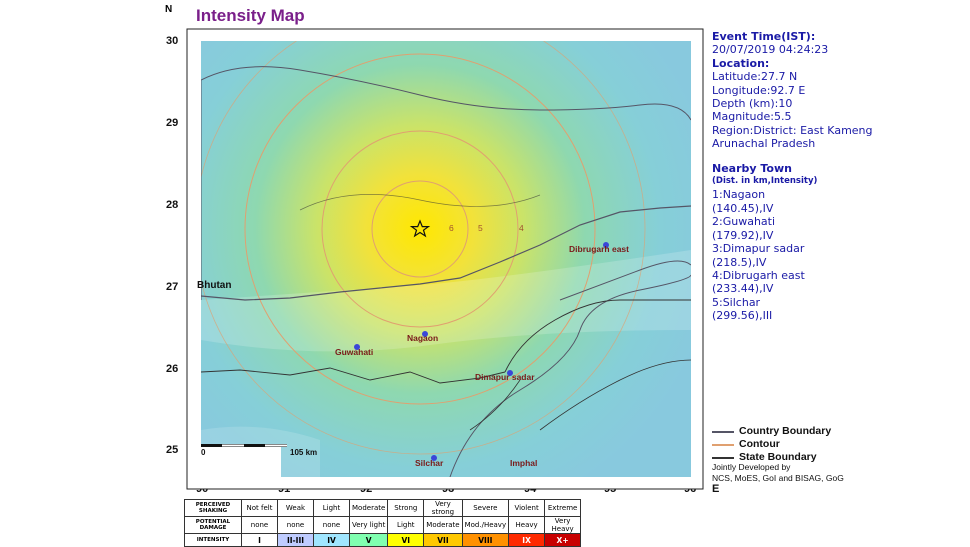 Image resolution: width=970 pixels, height=547 pixels. Describe the element at coordinates (443, 525) in the screenshot. I see `damage-cell: Moderate` at that location.